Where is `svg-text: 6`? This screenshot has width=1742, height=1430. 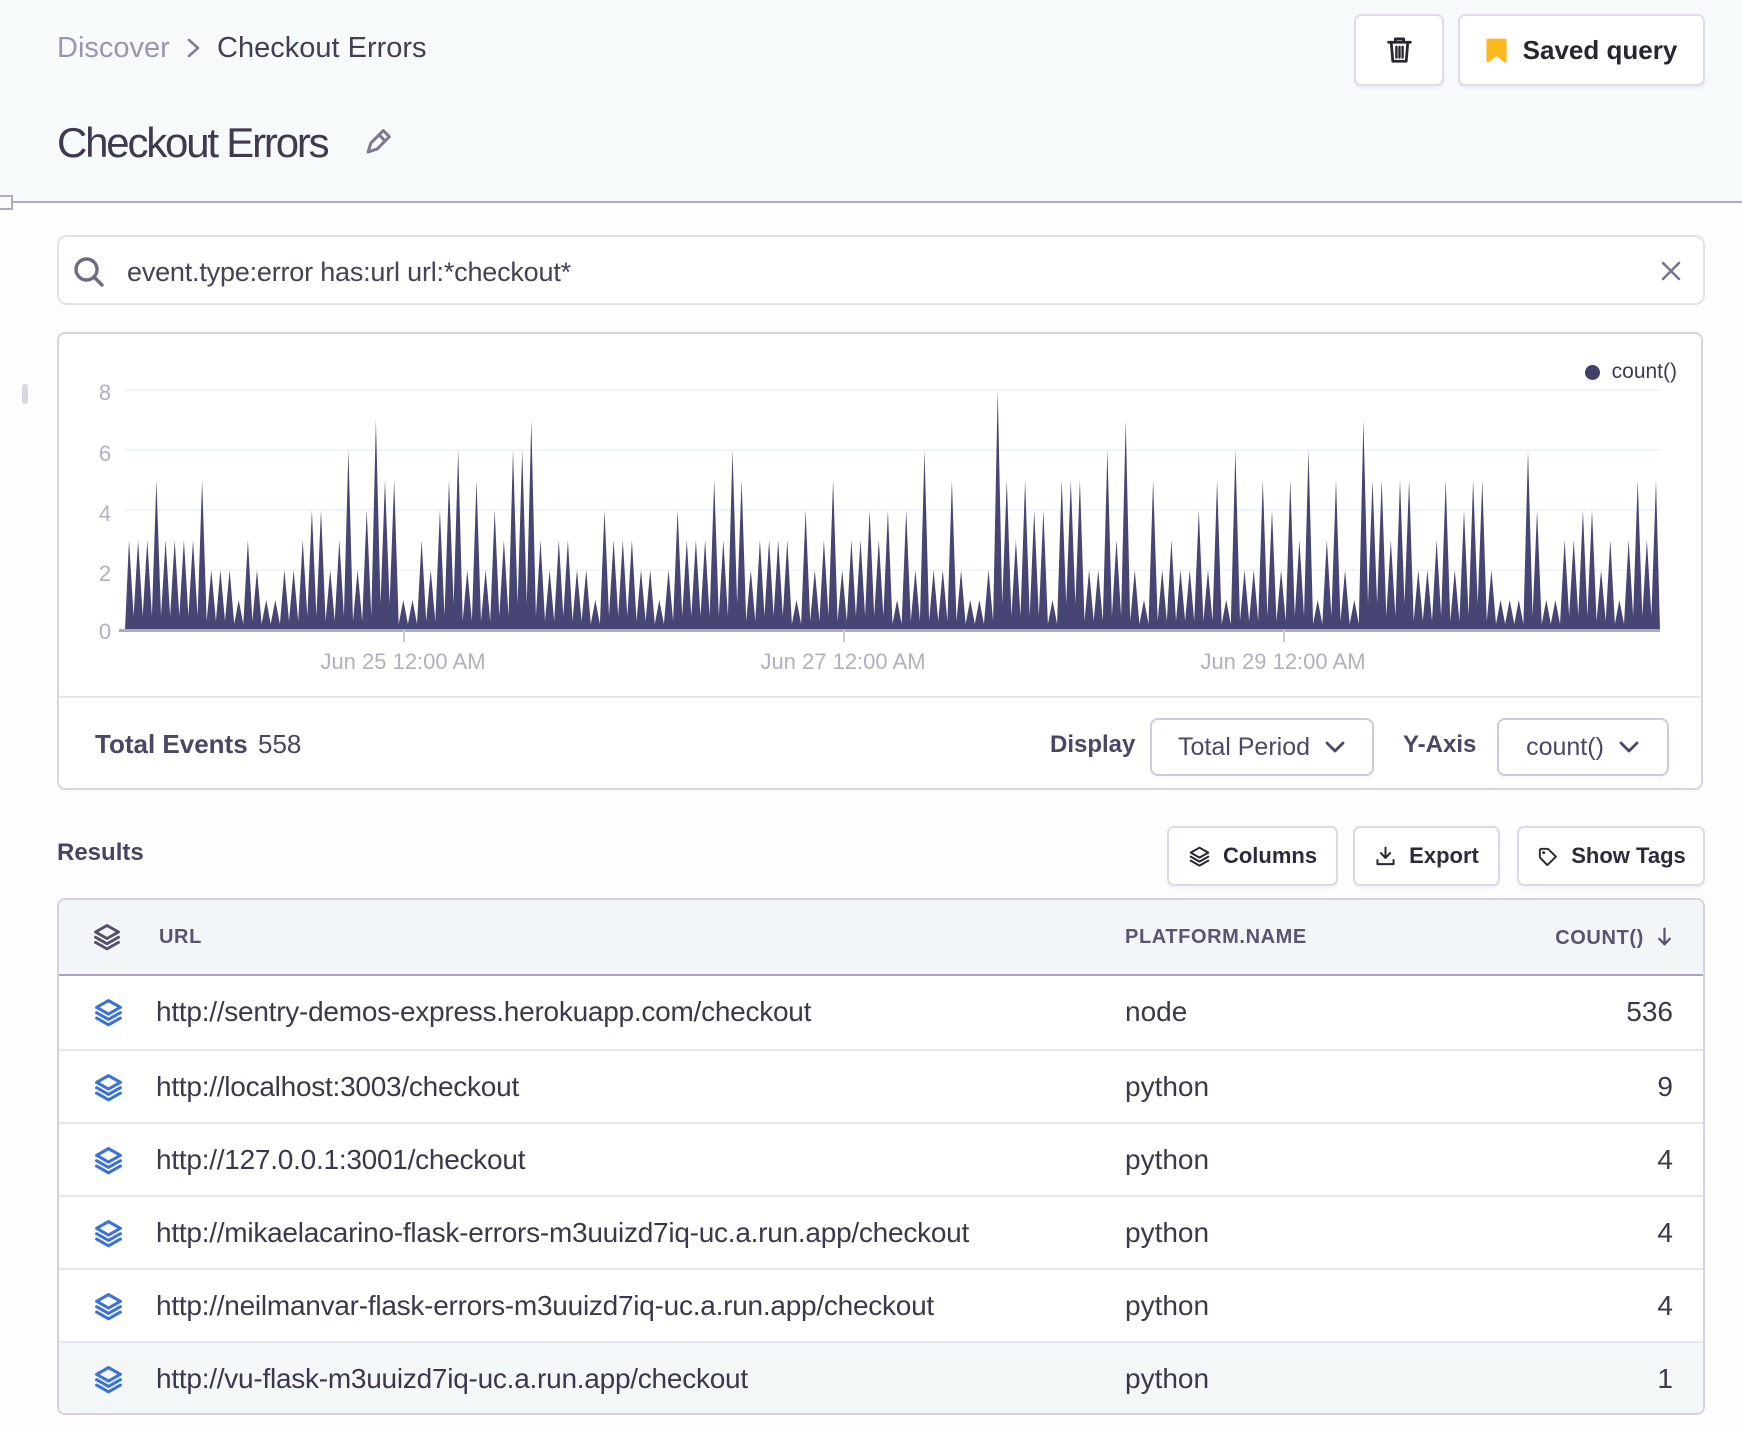 svg-text: 6 is located at coordinates (105, 453).